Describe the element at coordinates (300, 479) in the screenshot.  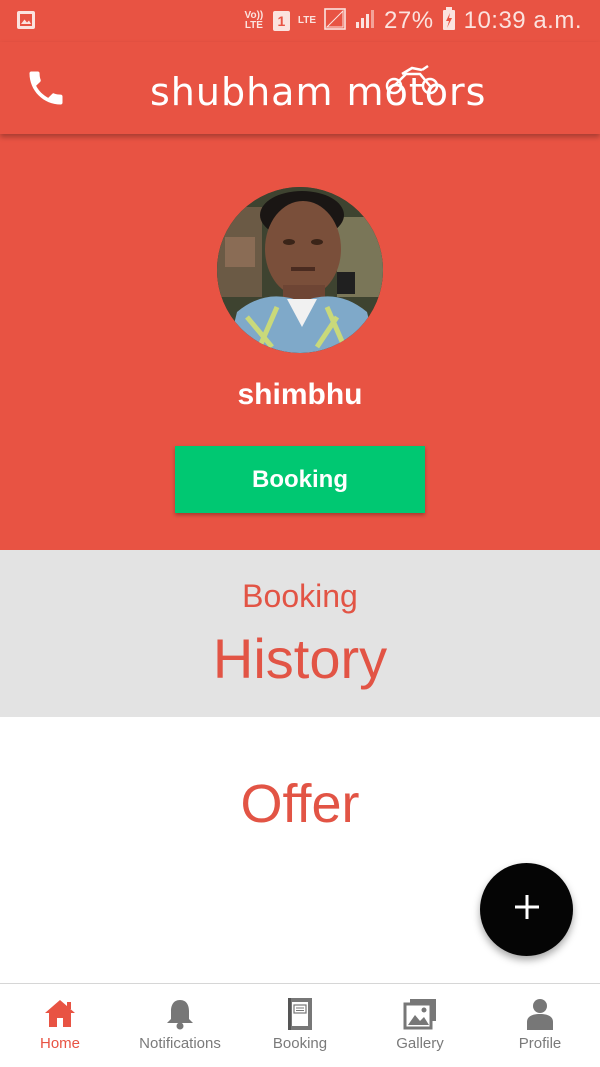
I see `booking-button: Booking` at that location.